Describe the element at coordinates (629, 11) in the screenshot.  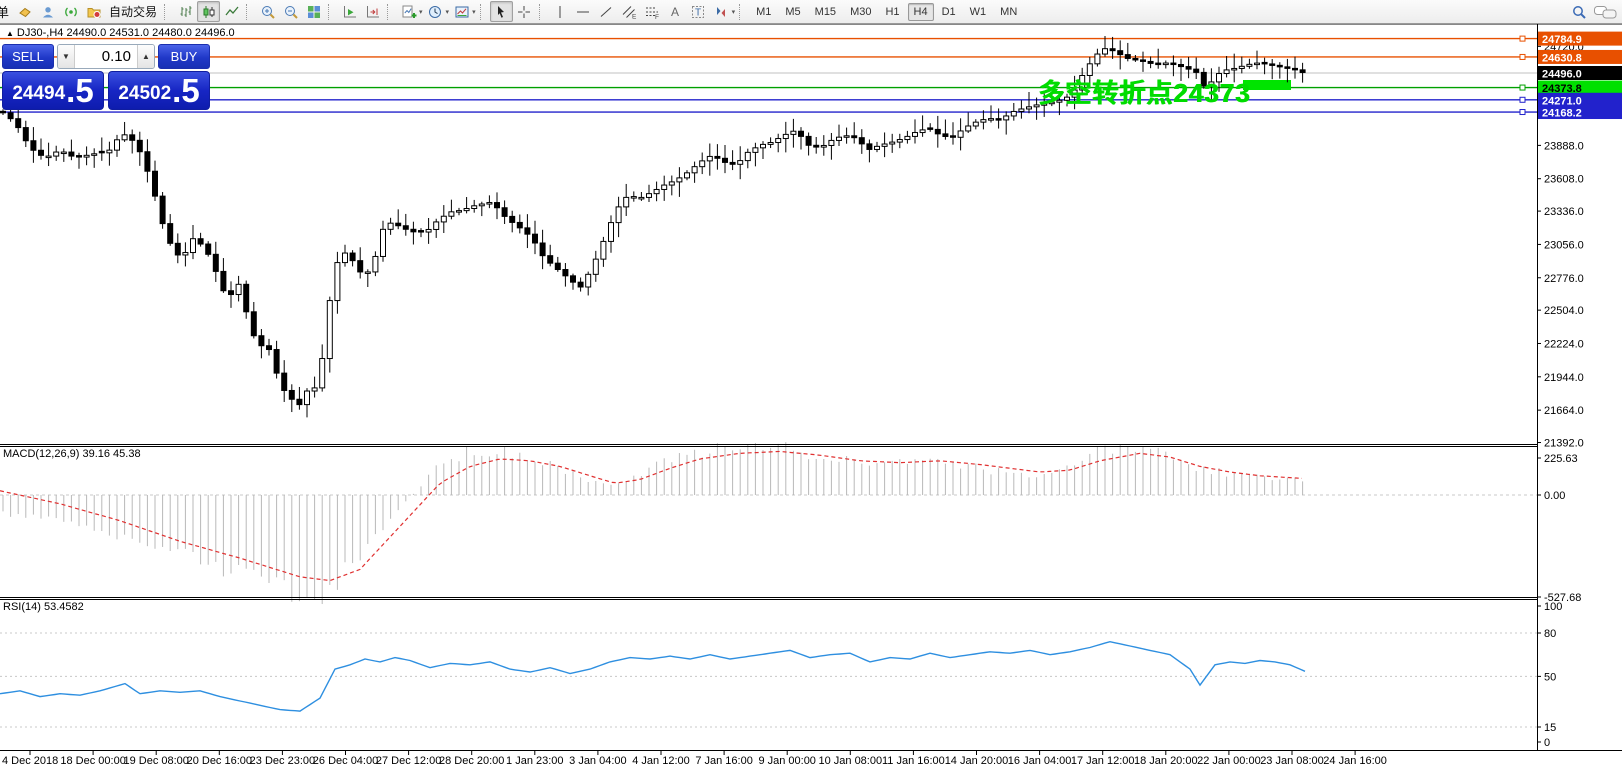
I see `equidistant-channel-icon: E` at that location.